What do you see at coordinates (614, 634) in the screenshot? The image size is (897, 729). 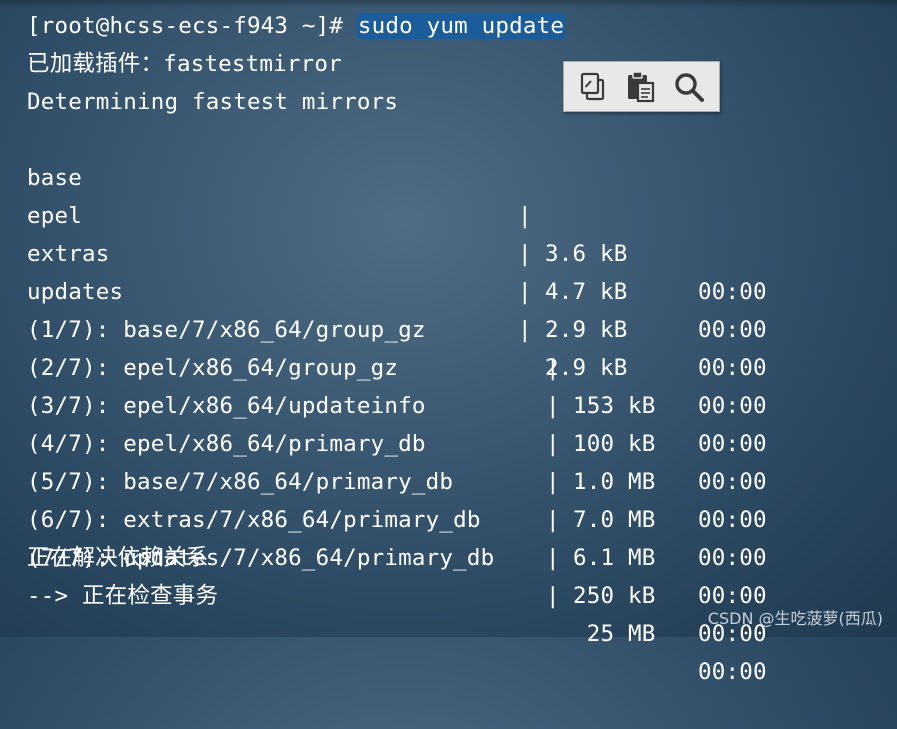 I see `download-size: 25 MB` at bounding box center [614, 634].